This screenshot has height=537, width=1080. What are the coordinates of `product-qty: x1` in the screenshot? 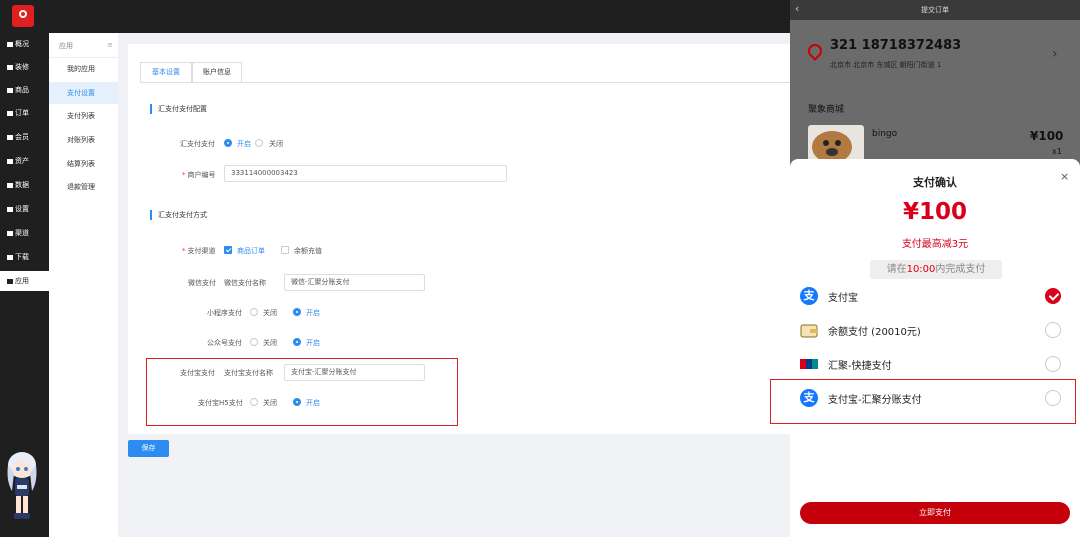 It's located at (1057, 151).